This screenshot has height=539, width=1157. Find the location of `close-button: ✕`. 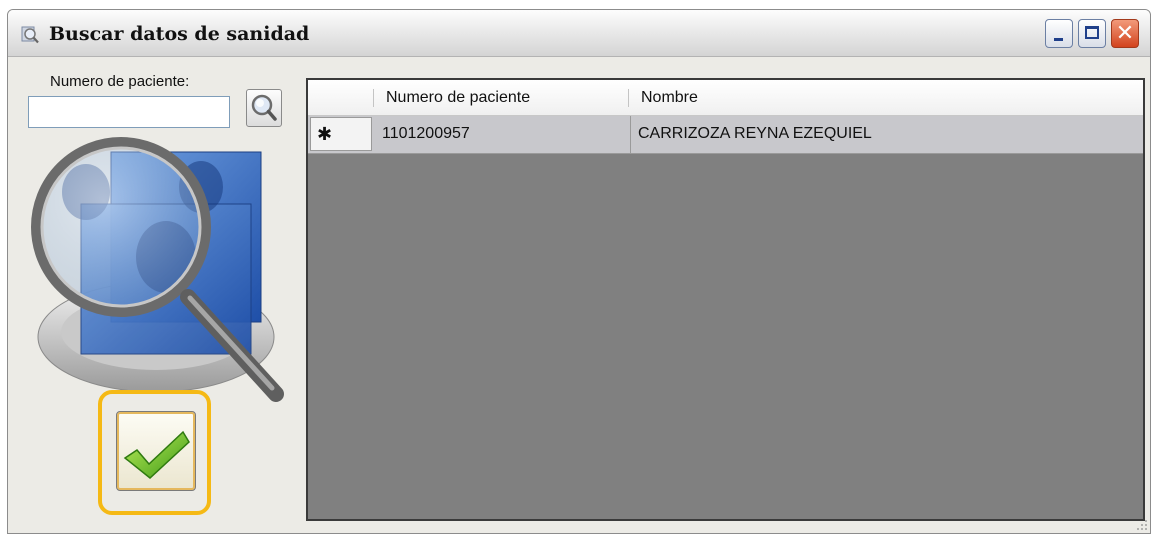

close-button: ✕ is located at coordinates (1125, 33).